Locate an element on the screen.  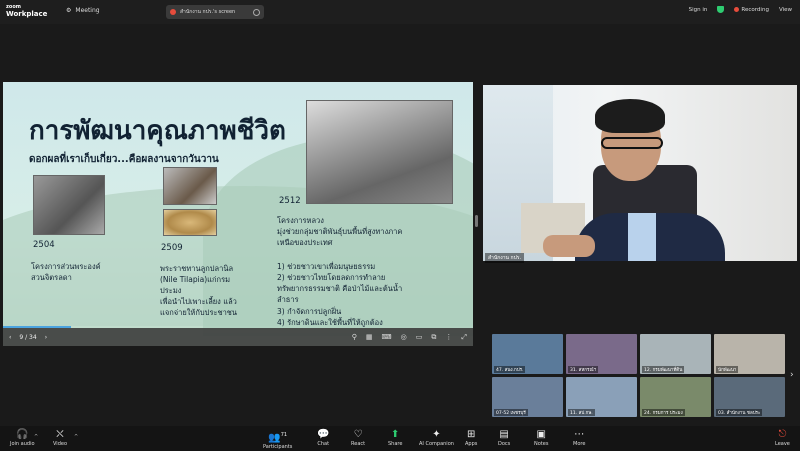
slide-text: เพื่อนำไปเพาะเลี้ยง แล้ว is located at coordinates (198, 301).